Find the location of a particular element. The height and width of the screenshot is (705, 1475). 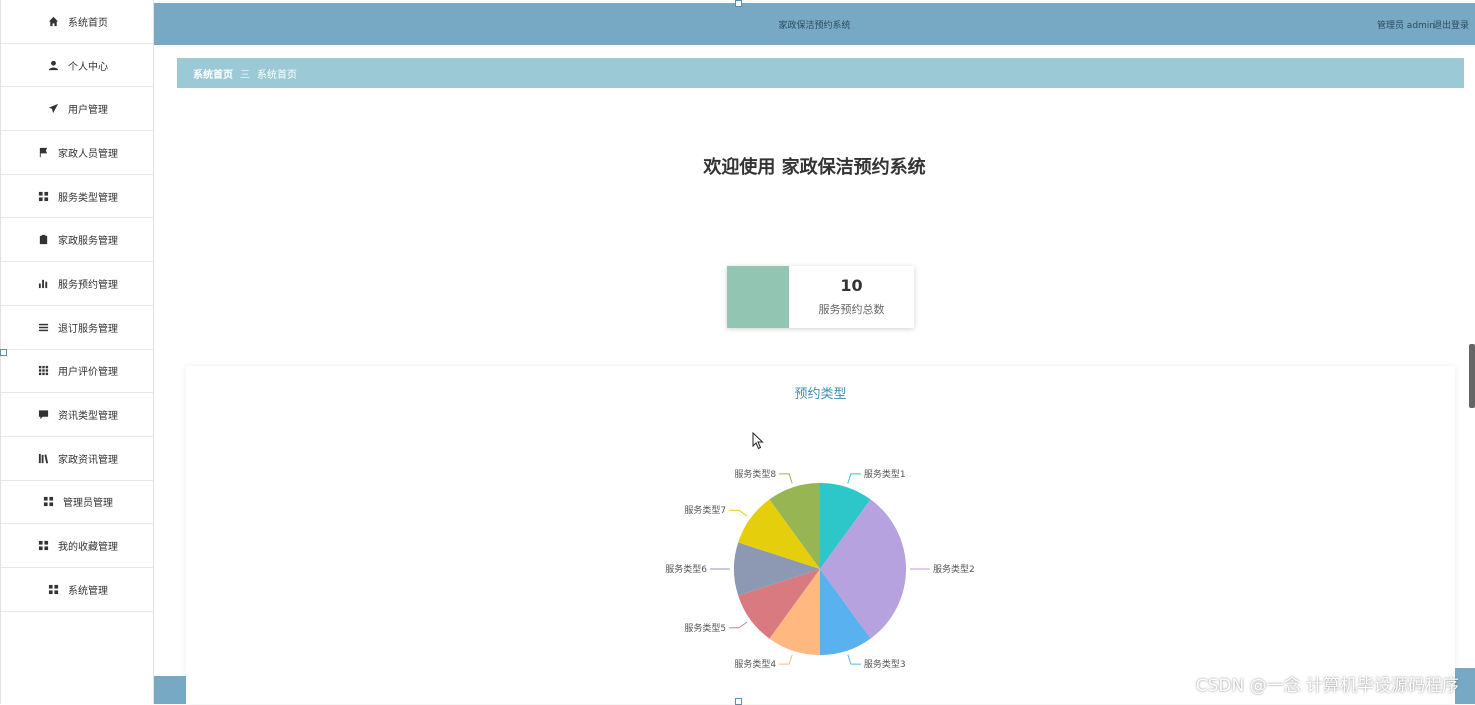

welcome-heading: 欢迎使用 家政保洁预约系统 is located at coordinates (814, 167).